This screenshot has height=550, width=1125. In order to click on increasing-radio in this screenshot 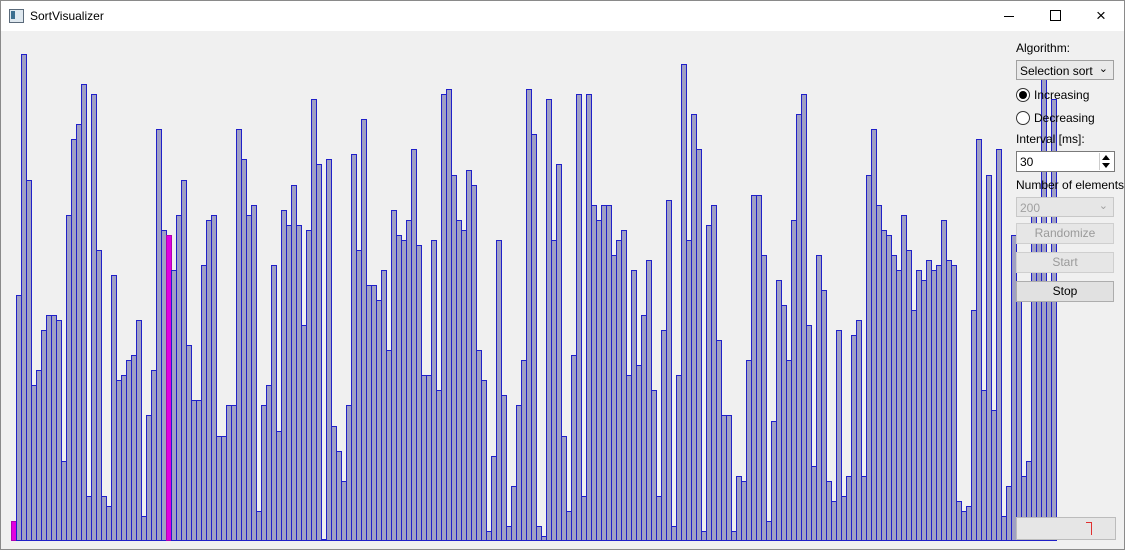, I will do `click(1023, 95)`.